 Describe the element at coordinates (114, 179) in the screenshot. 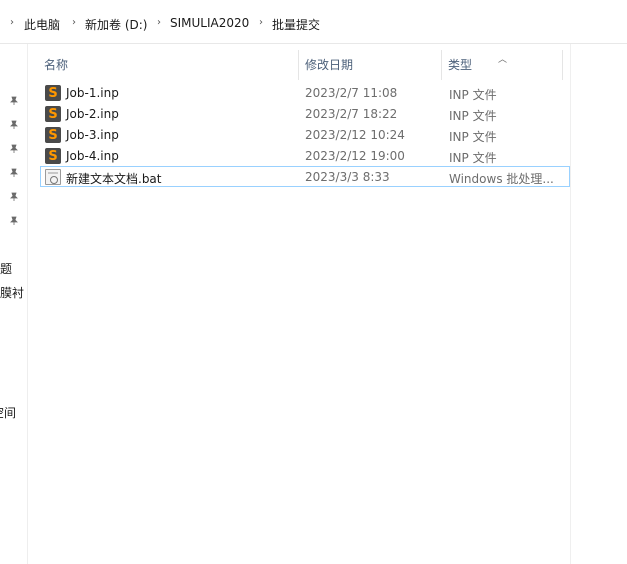

I see `file-name: 新建文本文档.bat` at that location.